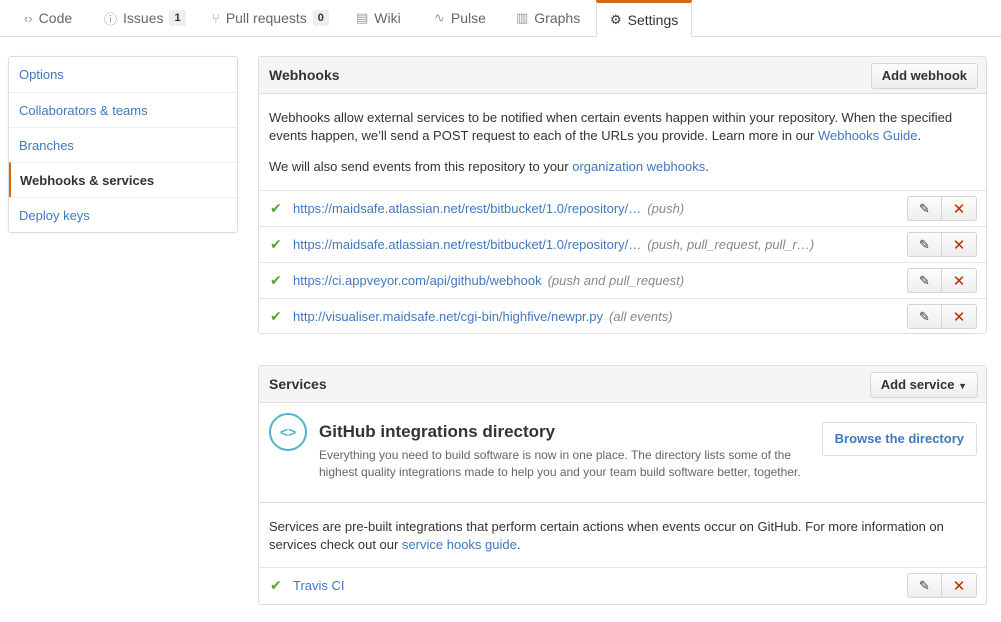 The height and width of the screenshot is (622, 1001). What do you see at coordinates (288, 432) in the screenshot?
I see `integrations-icon: <>` at bounding box center [288, 432].